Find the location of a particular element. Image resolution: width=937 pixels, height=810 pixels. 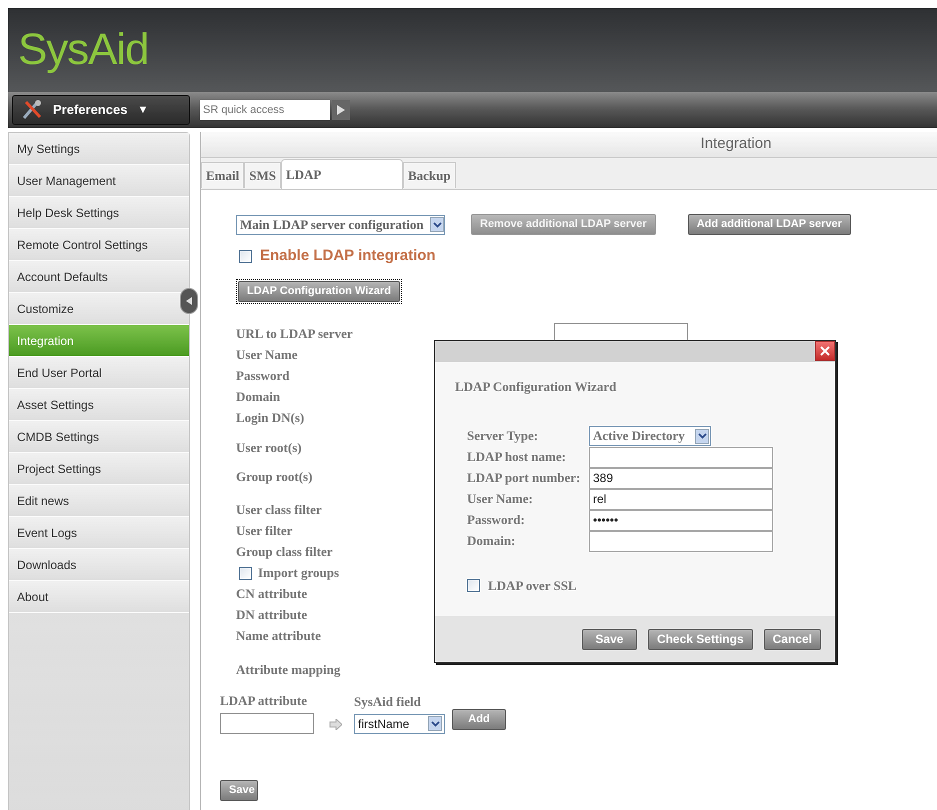

field-label: User filter is located at coordinates (264, 531).